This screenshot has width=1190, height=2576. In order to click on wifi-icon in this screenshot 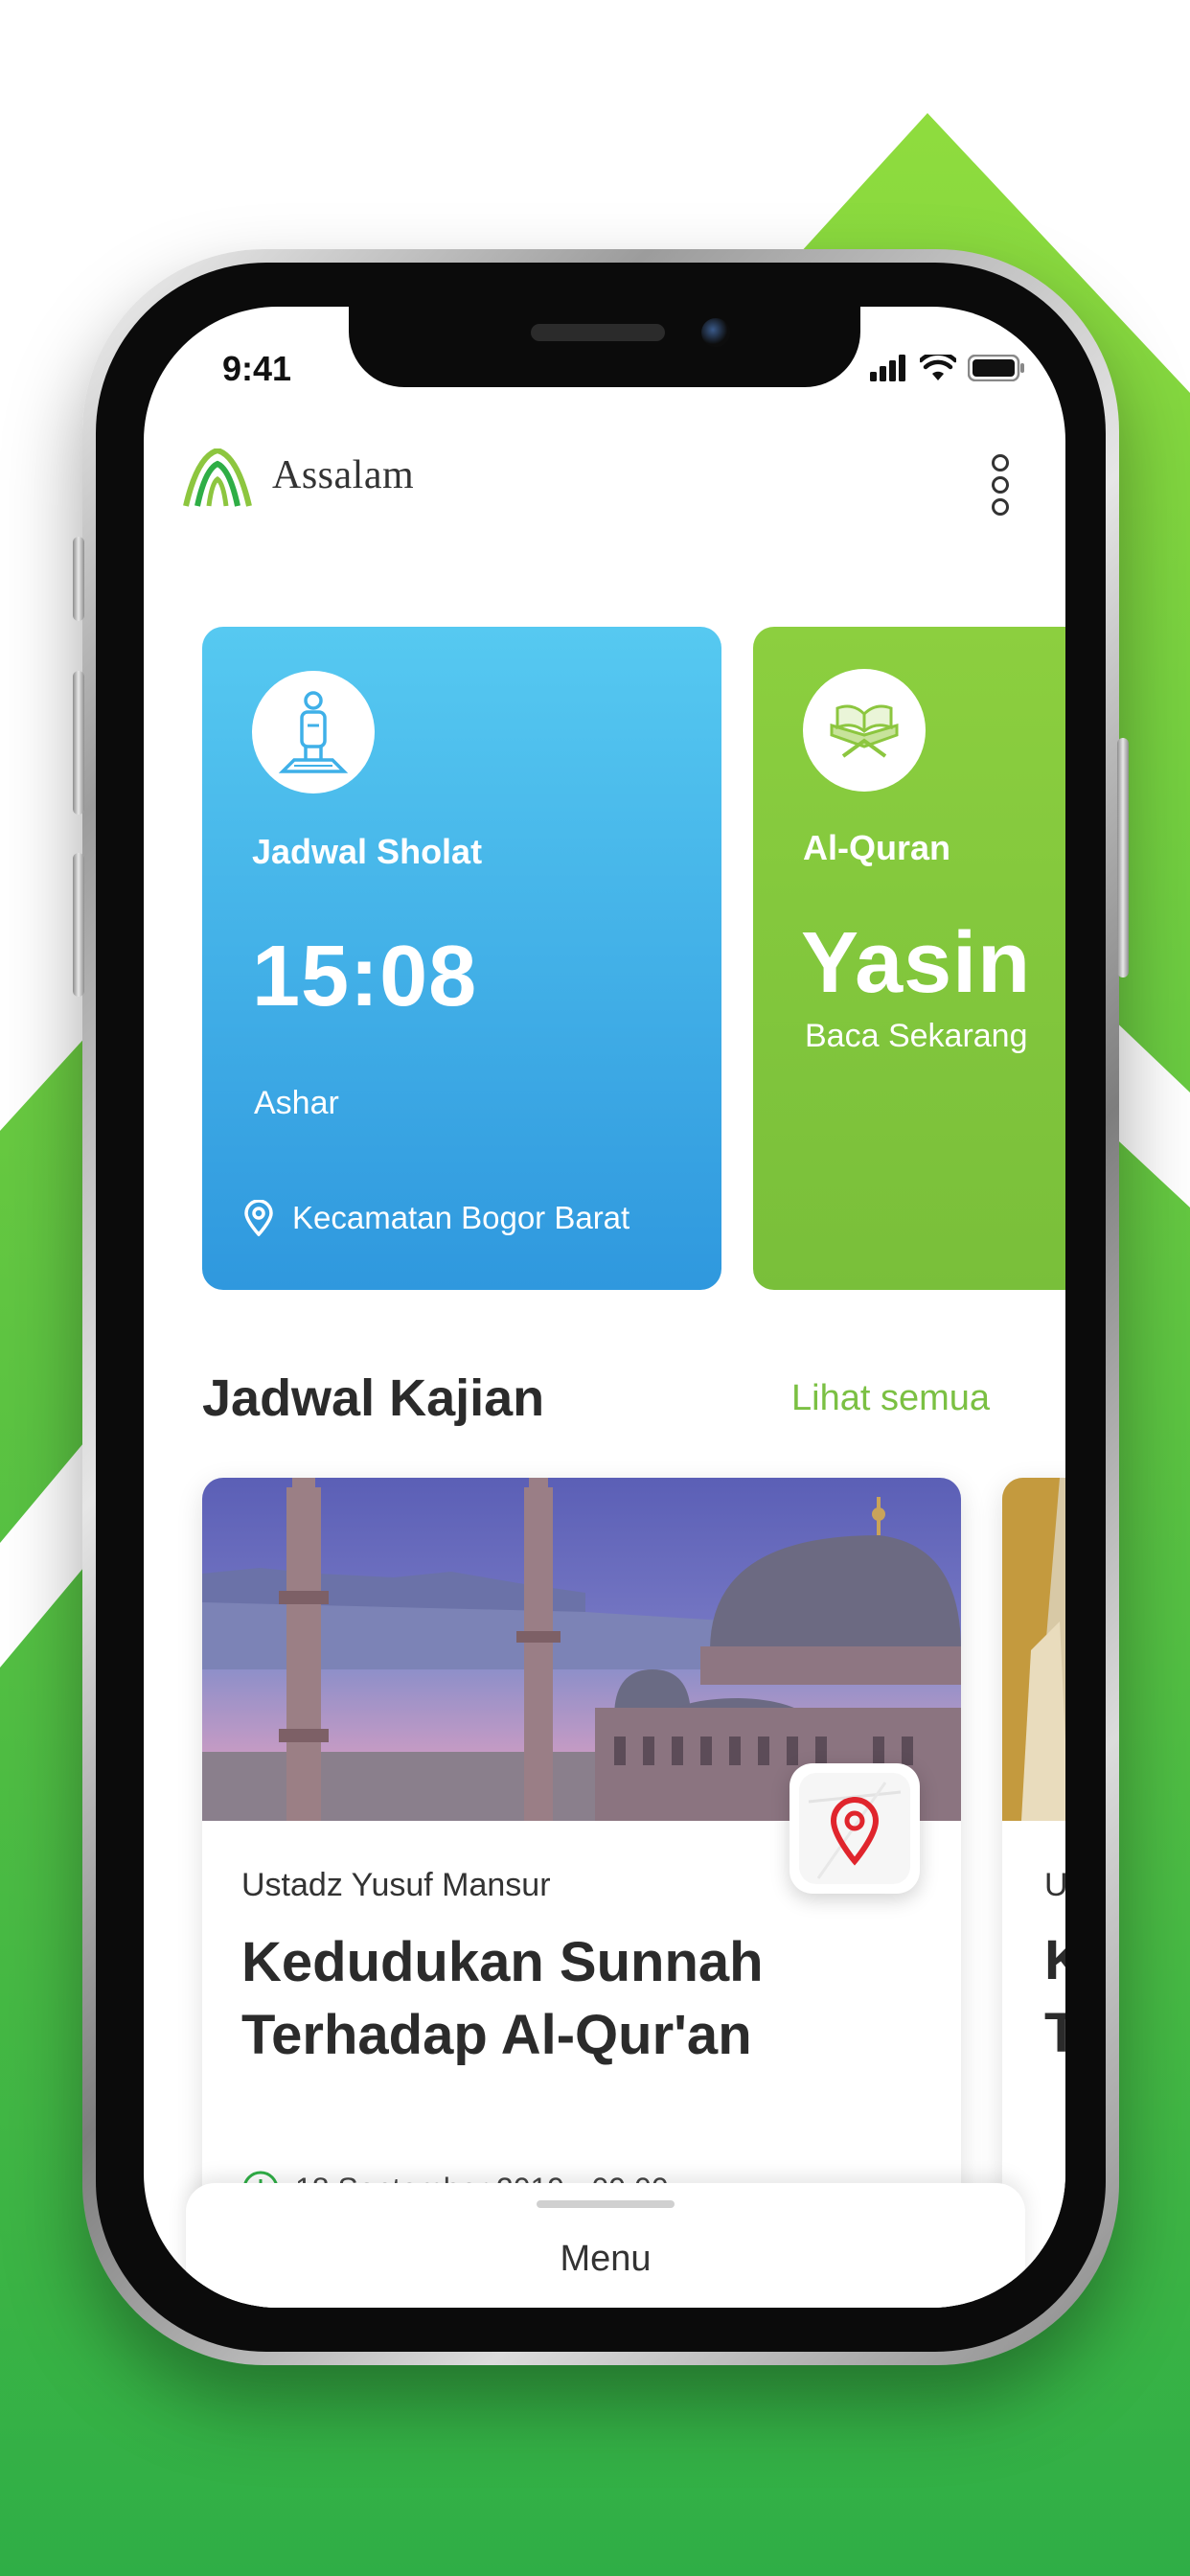, I will do `click(938, 367)`.